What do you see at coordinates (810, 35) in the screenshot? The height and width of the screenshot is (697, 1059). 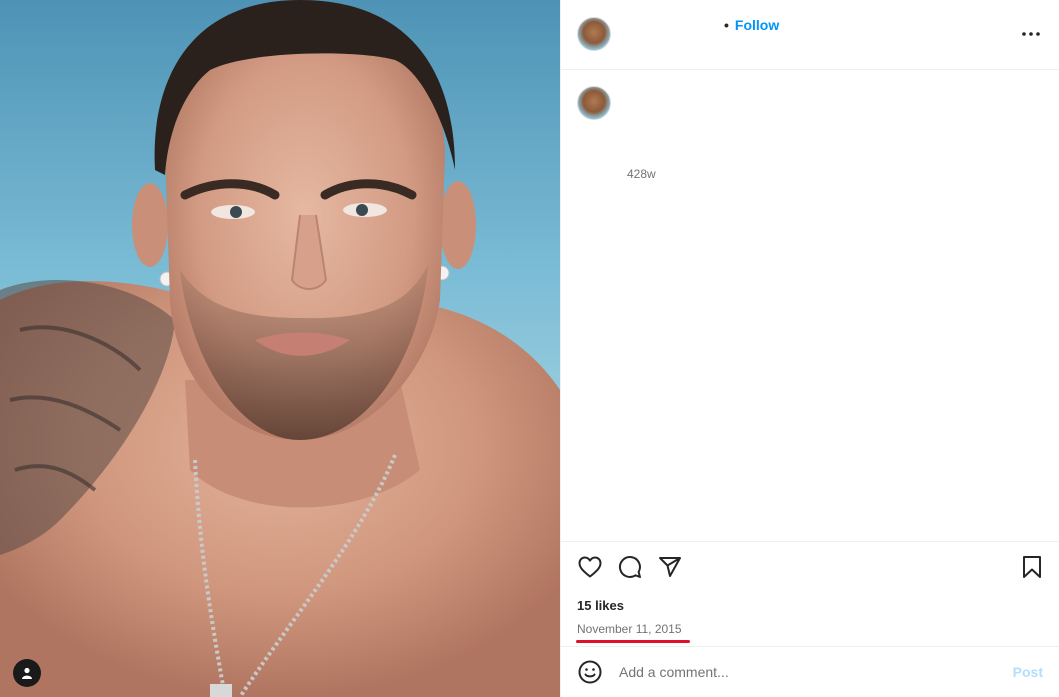 I see `post-header: • Follow` at bounding box center [810, 35].